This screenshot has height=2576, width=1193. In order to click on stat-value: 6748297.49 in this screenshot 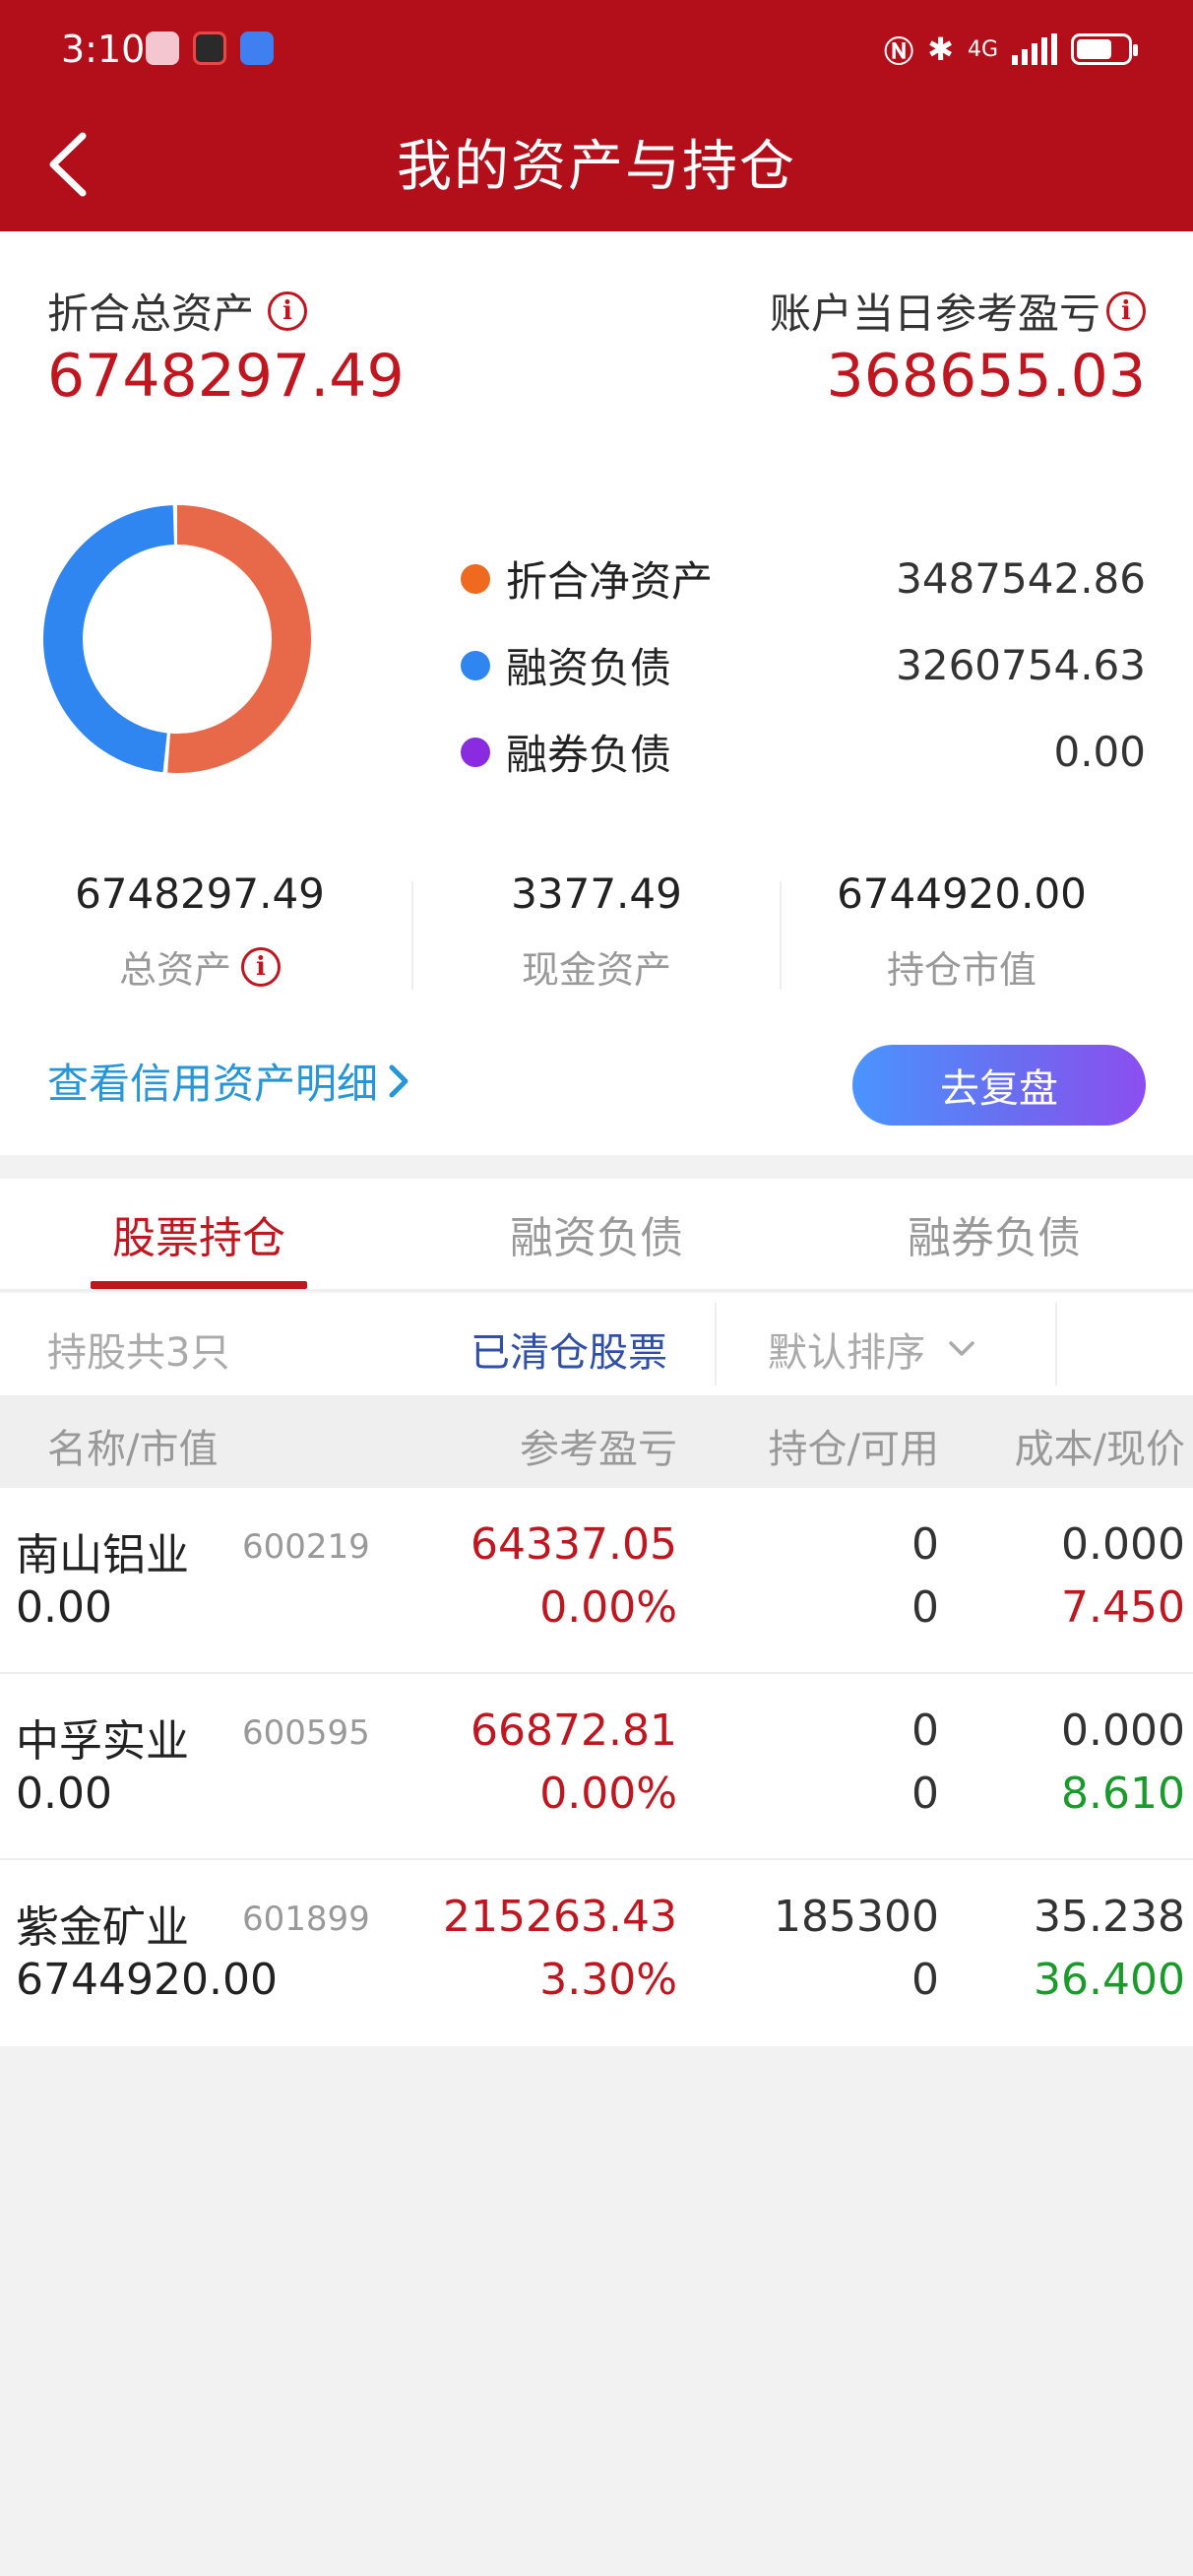, I will do `click(200, 893)`.